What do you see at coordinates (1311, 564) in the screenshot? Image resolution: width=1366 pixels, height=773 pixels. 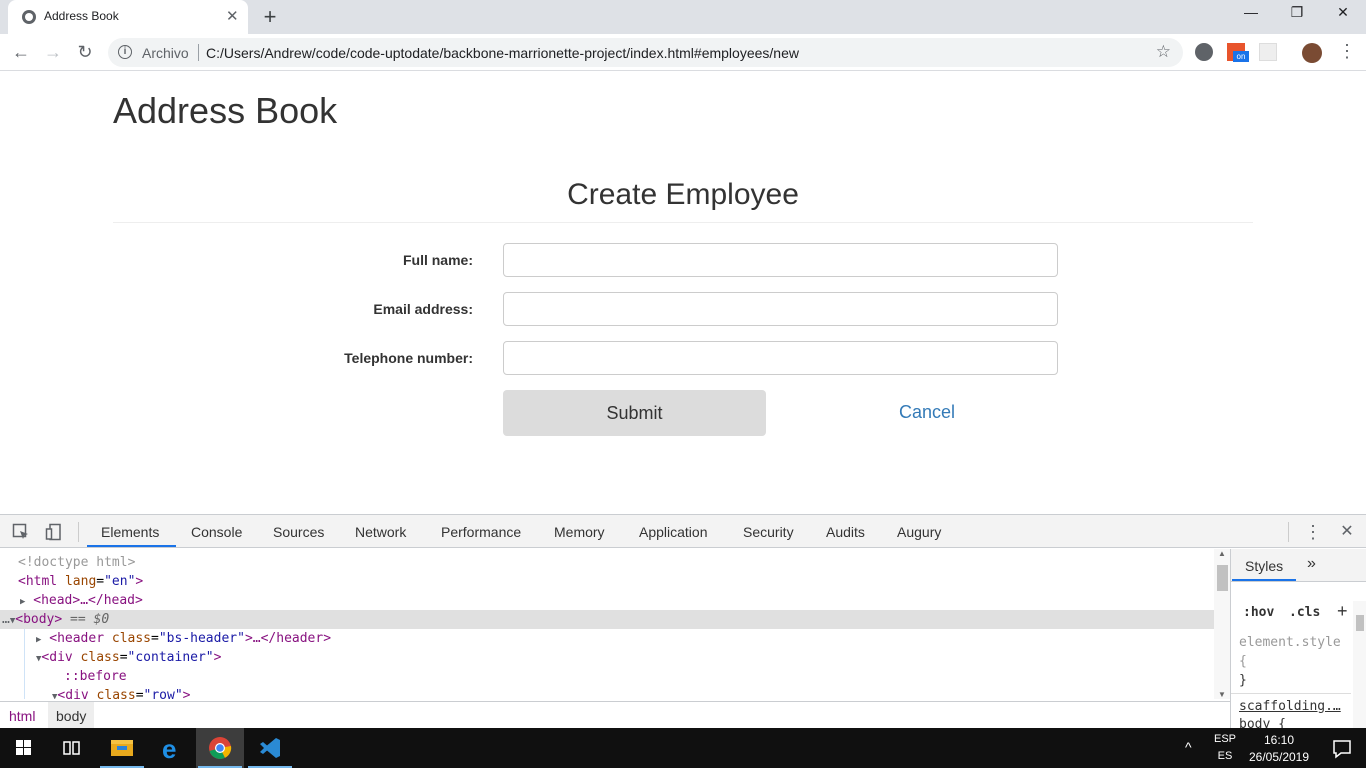 I see `more-tabs-icon: »` at bounding box center [1311, 564].